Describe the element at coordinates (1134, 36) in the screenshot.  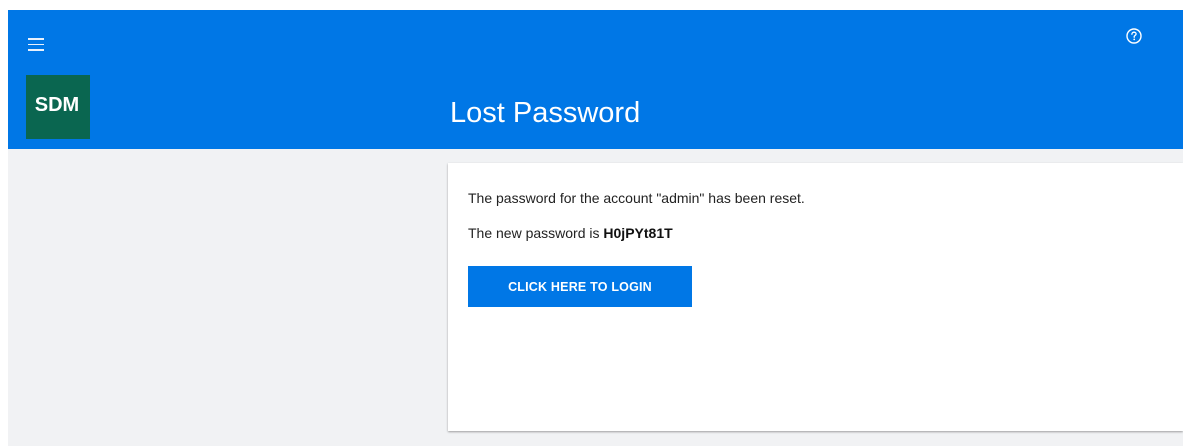
I see `help-circle-icon` at that location.